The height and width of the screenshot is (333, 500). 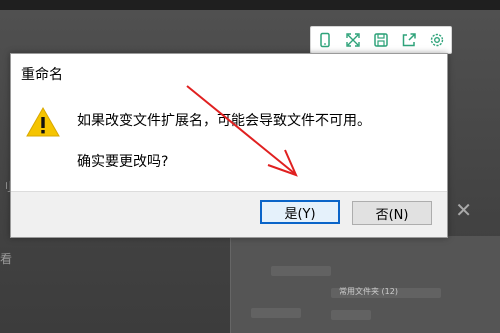 I want to click on settings-icon, so click(x=437, y=40).